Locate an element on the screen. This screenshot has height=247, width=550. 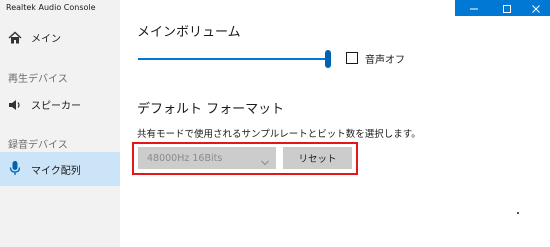
sidebar-item-mic-array: マイク配列 is located at coordinates (60, 169).